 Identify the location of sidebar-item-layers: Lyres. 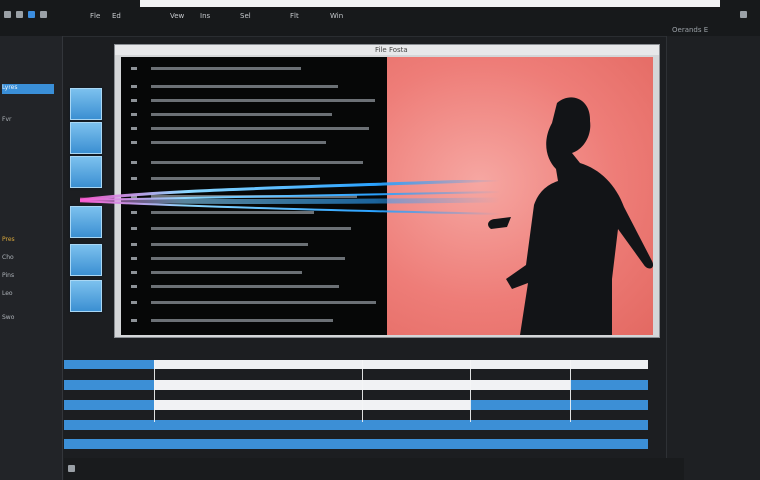
(28, 89).